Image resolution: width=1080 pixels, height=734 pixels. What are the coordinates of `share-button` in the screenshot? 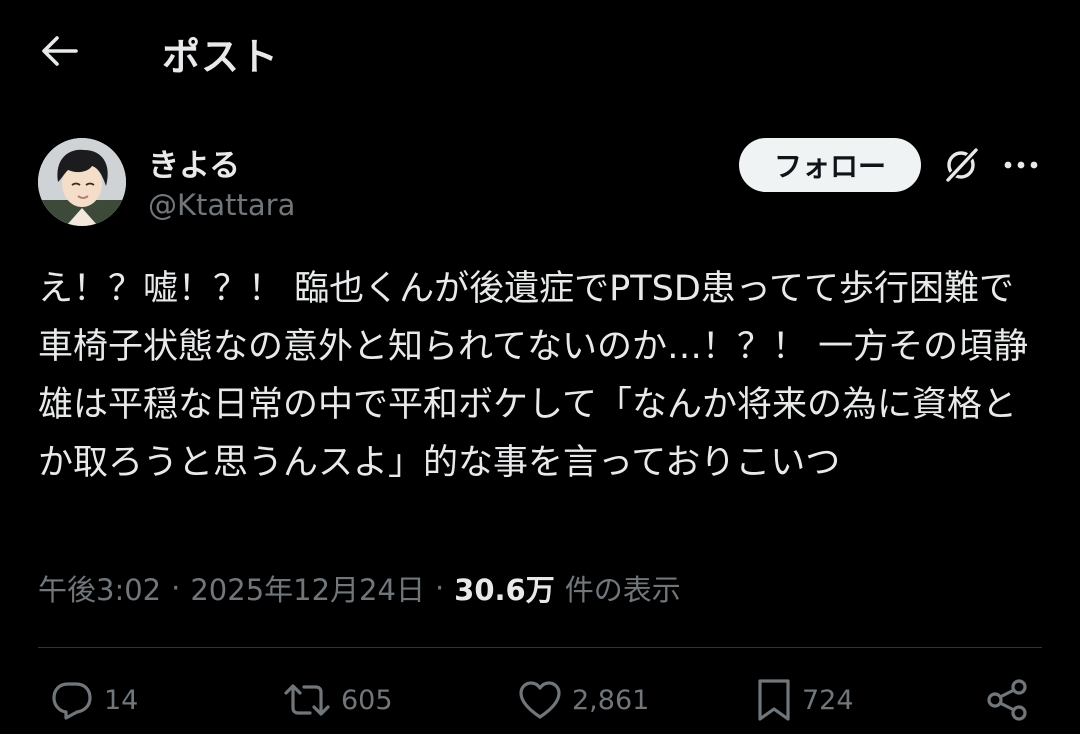 It's located at (1007, 700).